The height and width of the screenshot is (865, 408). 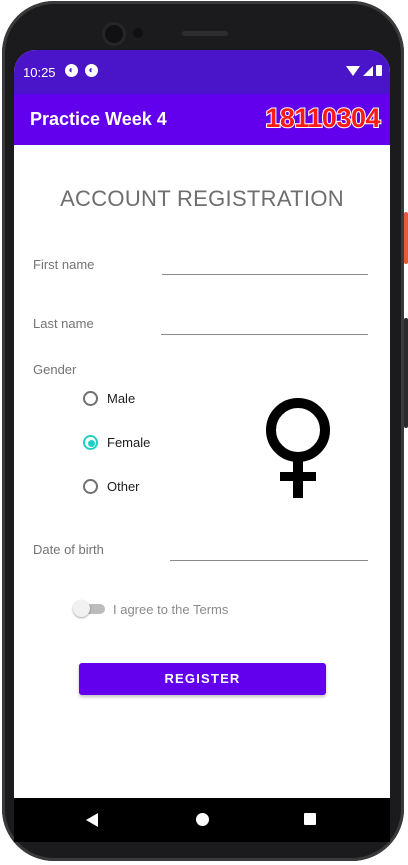 I want to click on last-name-field, so click(x=264, y=324).